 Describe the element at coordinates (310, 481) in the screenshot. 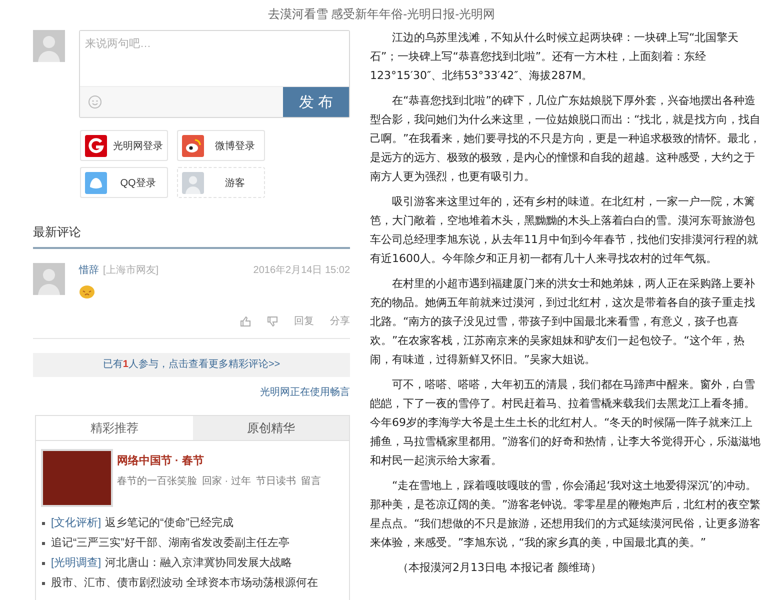

I see `feature-link: 留言` at that location.